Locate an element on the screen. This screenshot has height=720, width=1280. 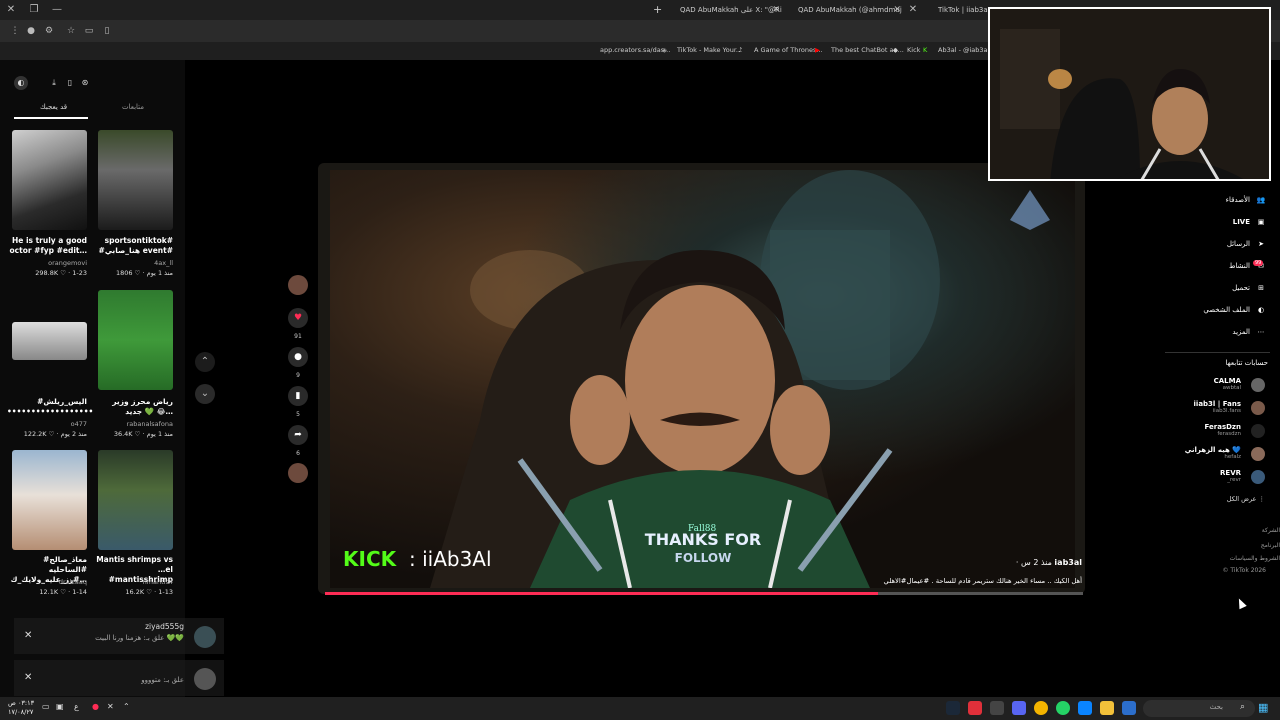
account-name: FerasDzn is located at coordinates (1222, 427).